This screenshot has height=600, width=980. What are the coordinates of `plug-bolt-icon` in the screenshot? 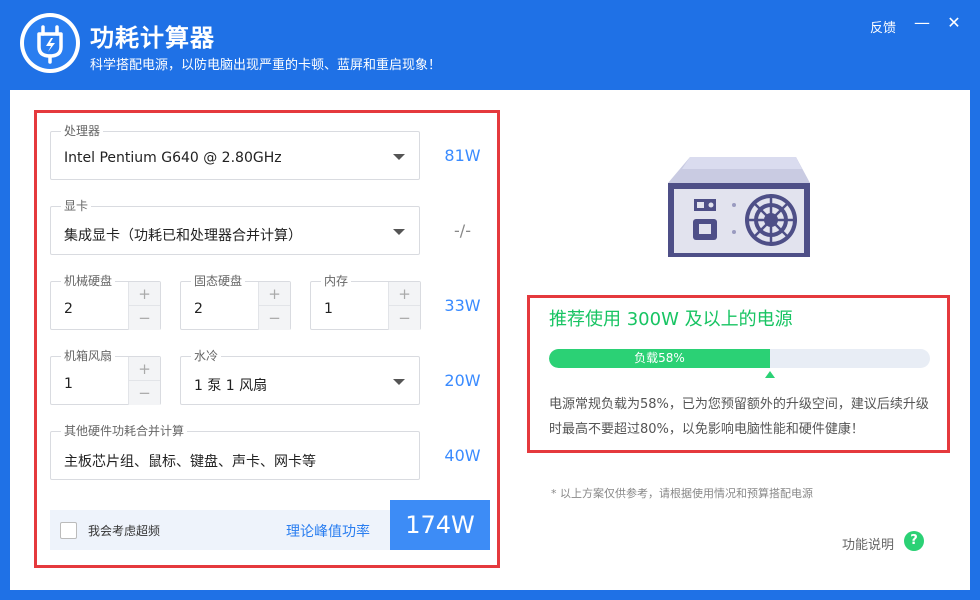 It's located at (50, 44).